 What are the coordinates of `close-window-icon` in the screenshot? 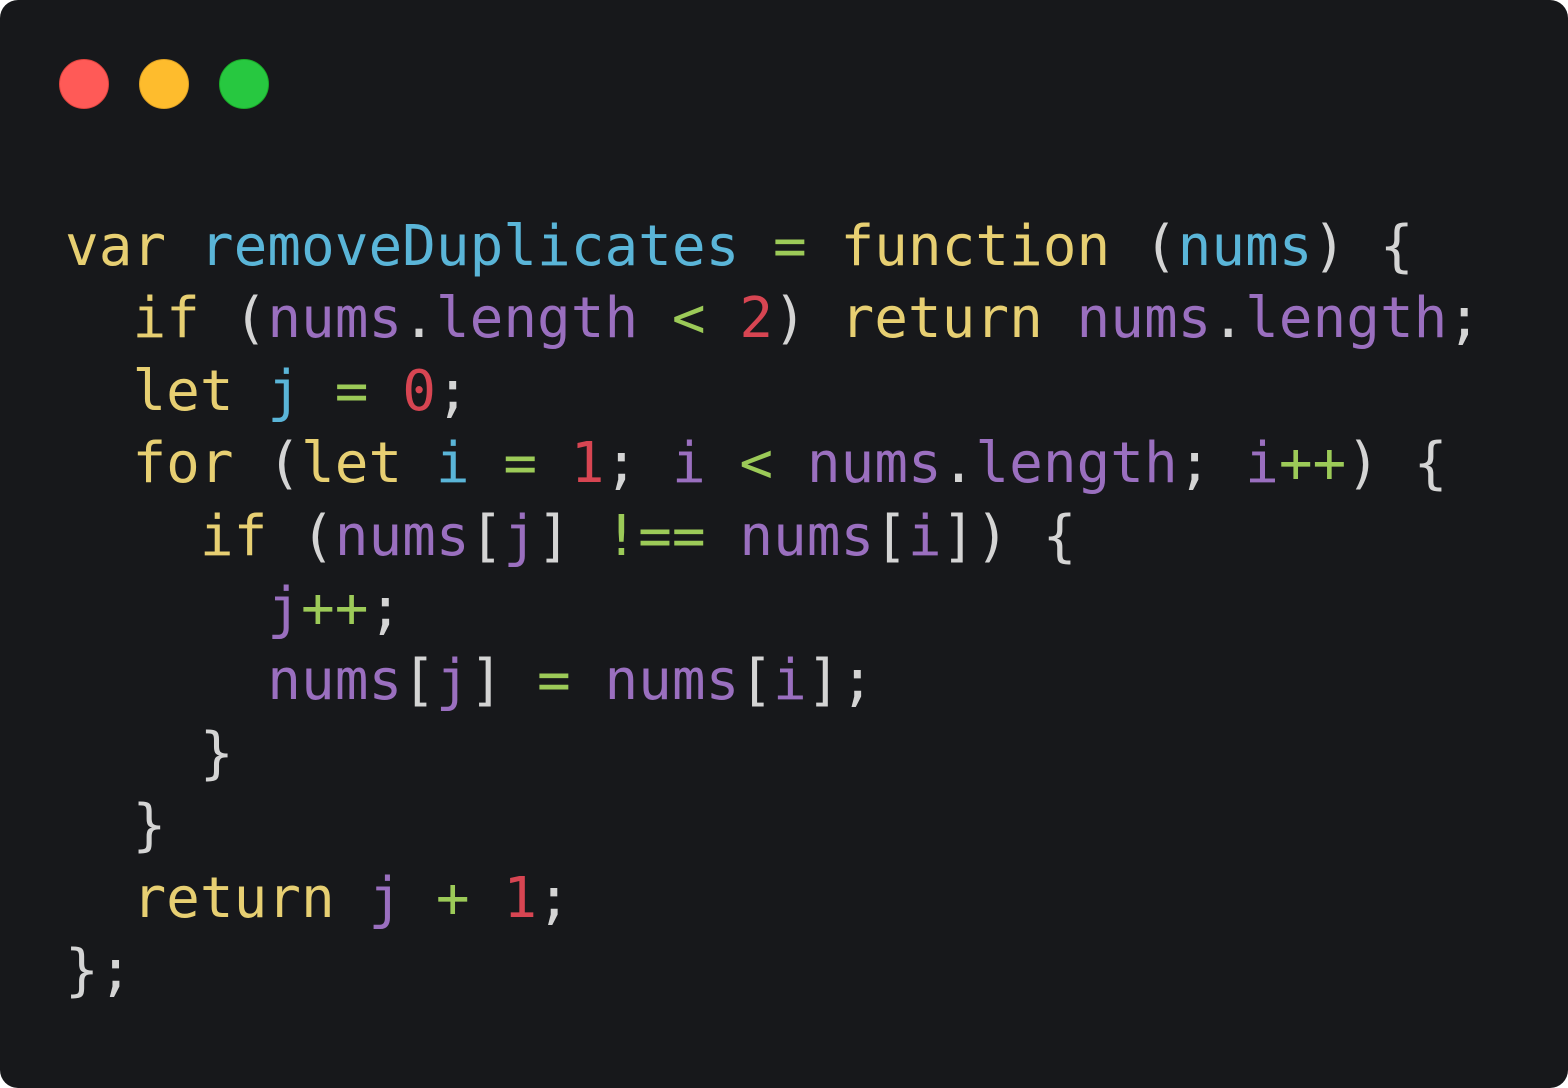 It's located at (84, 84).